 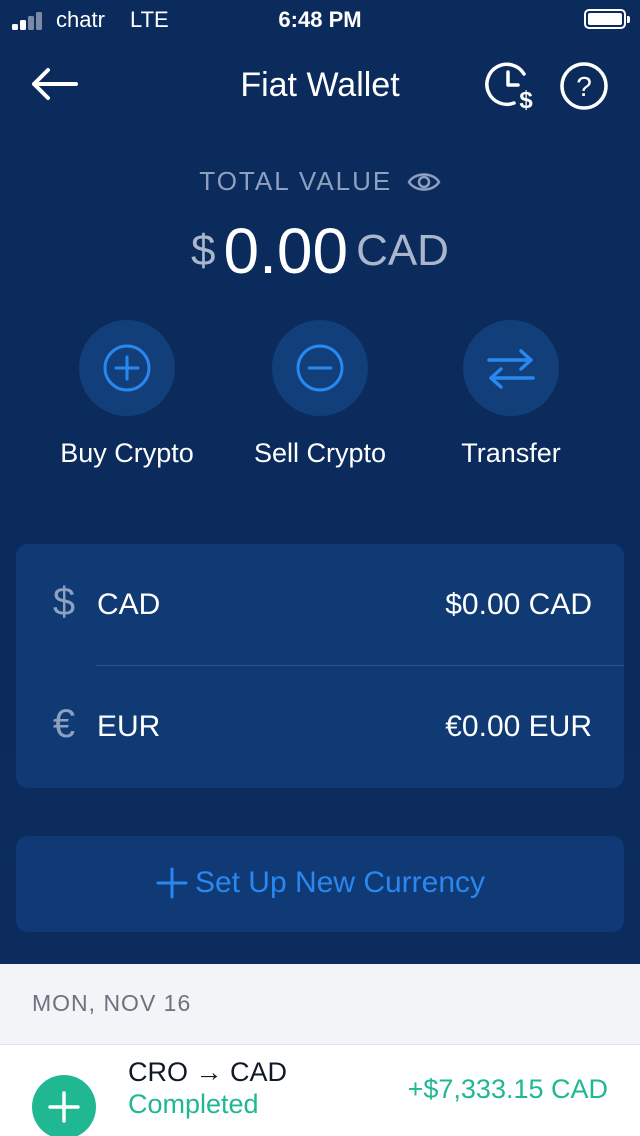 I want to click on total-currency-symbol: $, so click(x=203, y=250).